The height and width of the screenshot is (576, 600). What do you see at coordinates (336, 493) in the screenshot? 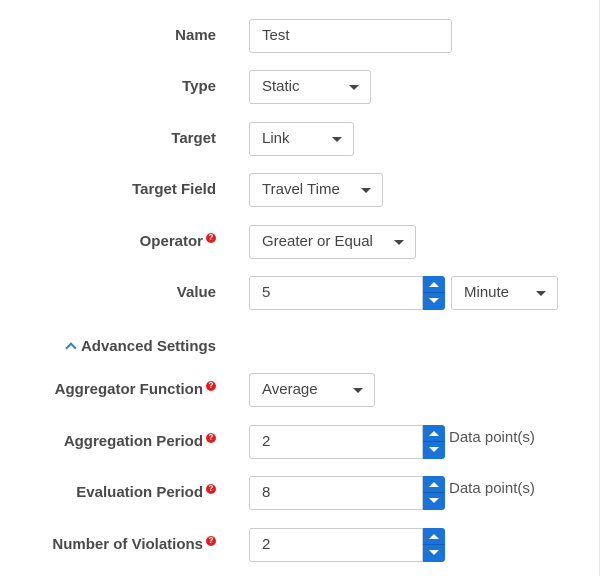
I see `evaluation-period-input: 8` at bounding box center [336, 493].